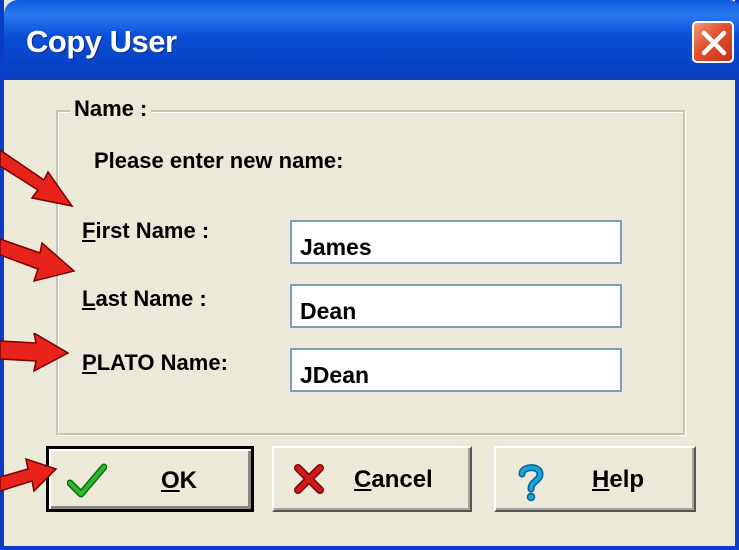  Describe the element at coordinates (371, 40) in the screenshot. I see `title-bar: Copy User` at that location.